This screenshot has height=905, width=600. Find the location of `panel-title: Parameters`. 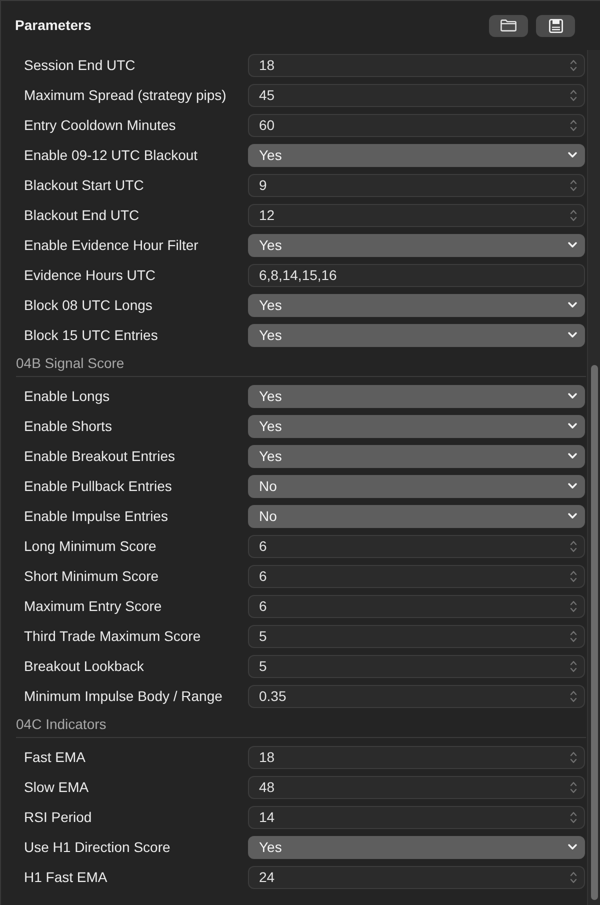

panel-title: Parameters is located at coordinates (53, 25).